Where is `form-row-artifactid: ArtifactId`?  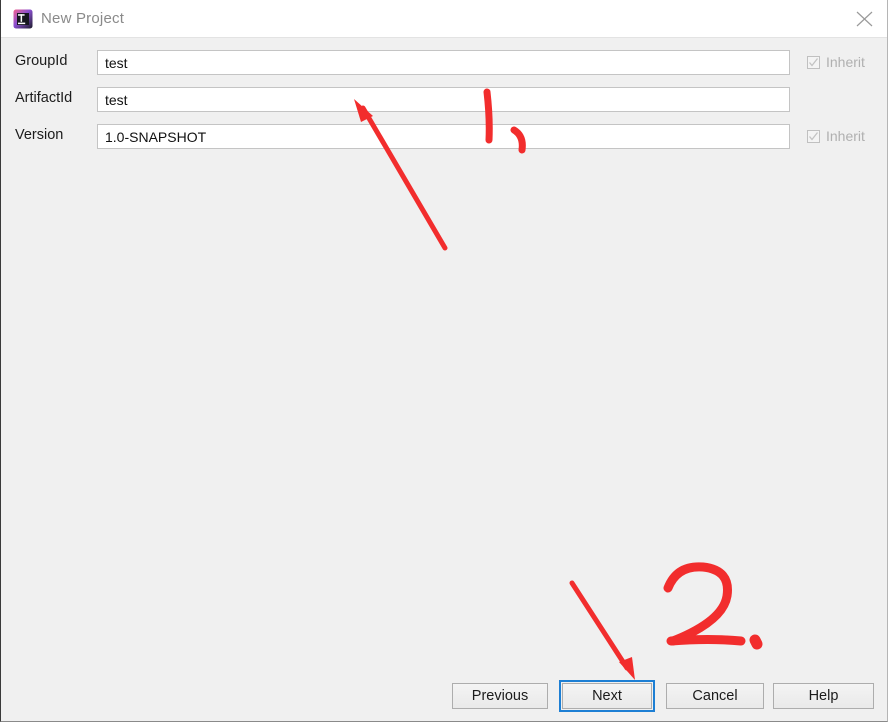
form-row-artifactid: ArtifactId is located at coordinates (444, 100).